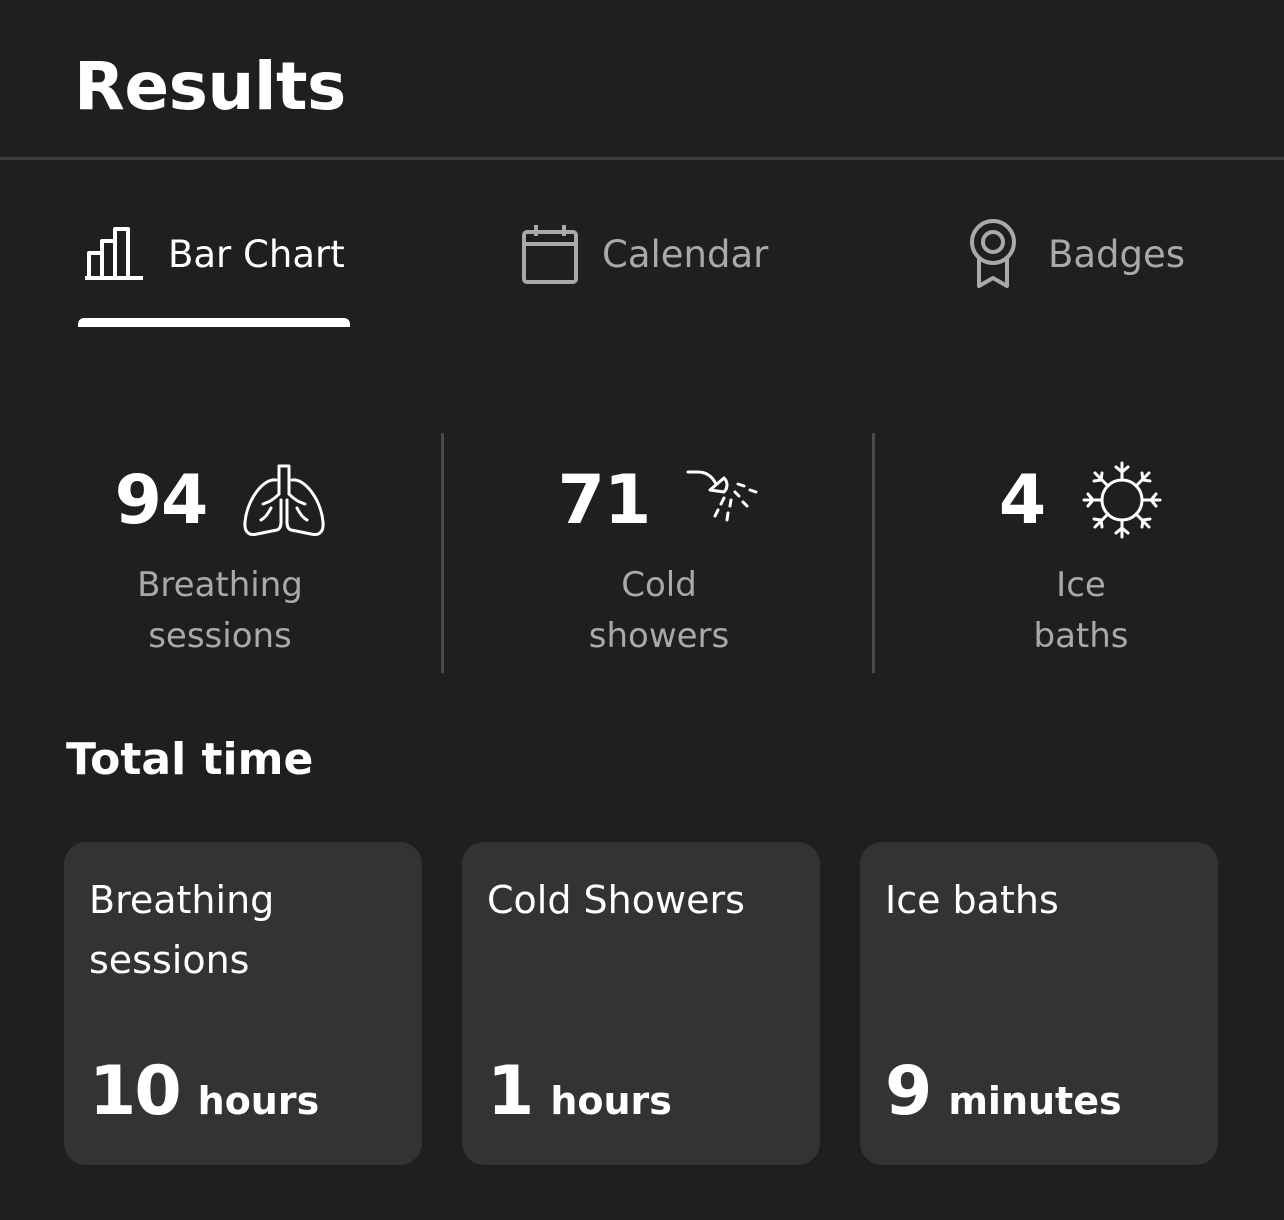  Describe the element at coordinates (642, 80) in the screenshot. I see `header: Results` at that location.